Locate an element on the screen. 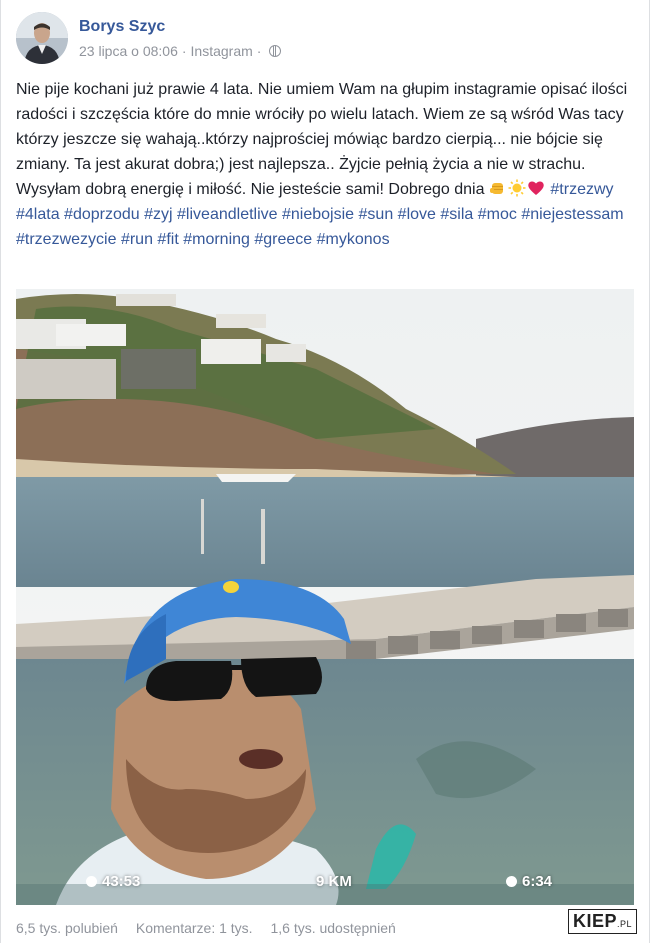  overlay-time-left: 43:53 is located at coordinates (113, 881).